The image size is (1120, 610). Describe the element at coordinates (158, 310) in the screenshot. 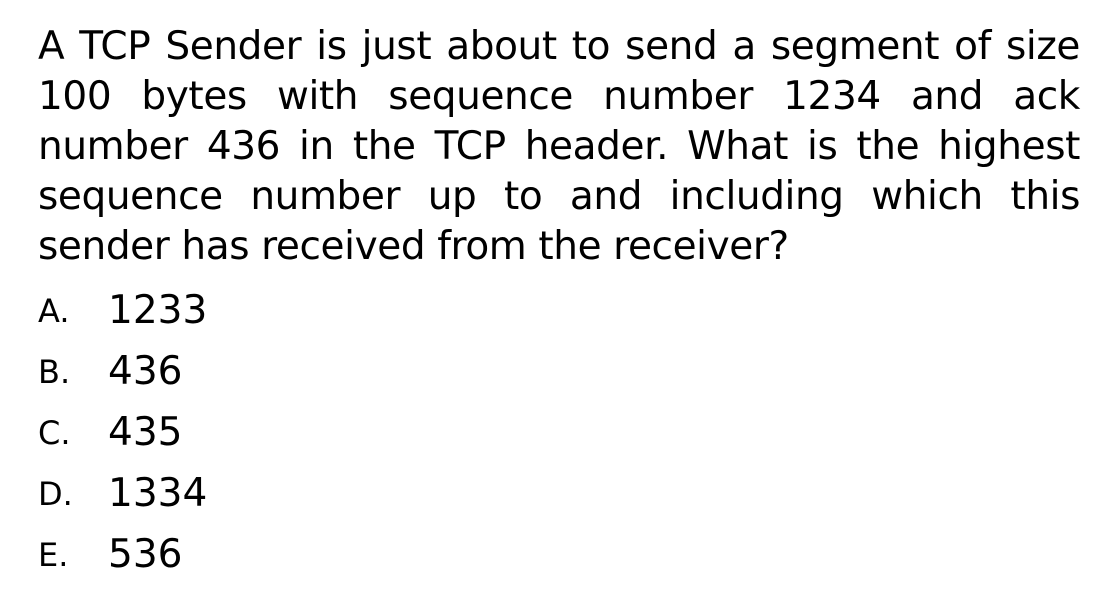

I see `option-value: 1233` at that location.